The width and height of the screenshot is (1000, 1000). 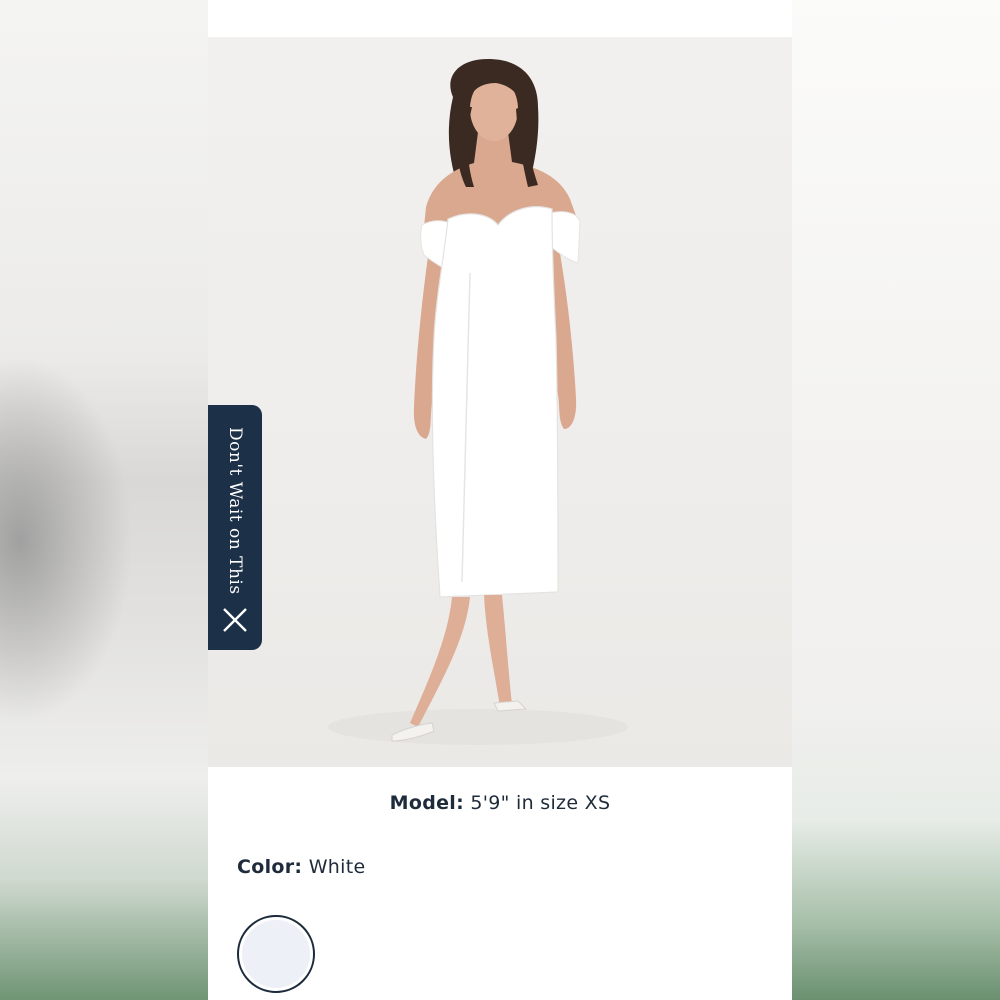 What do you see at coordinates (270, 867) in the screenshot?
I see `color-label: Color:` at bounding box center [270, 867].